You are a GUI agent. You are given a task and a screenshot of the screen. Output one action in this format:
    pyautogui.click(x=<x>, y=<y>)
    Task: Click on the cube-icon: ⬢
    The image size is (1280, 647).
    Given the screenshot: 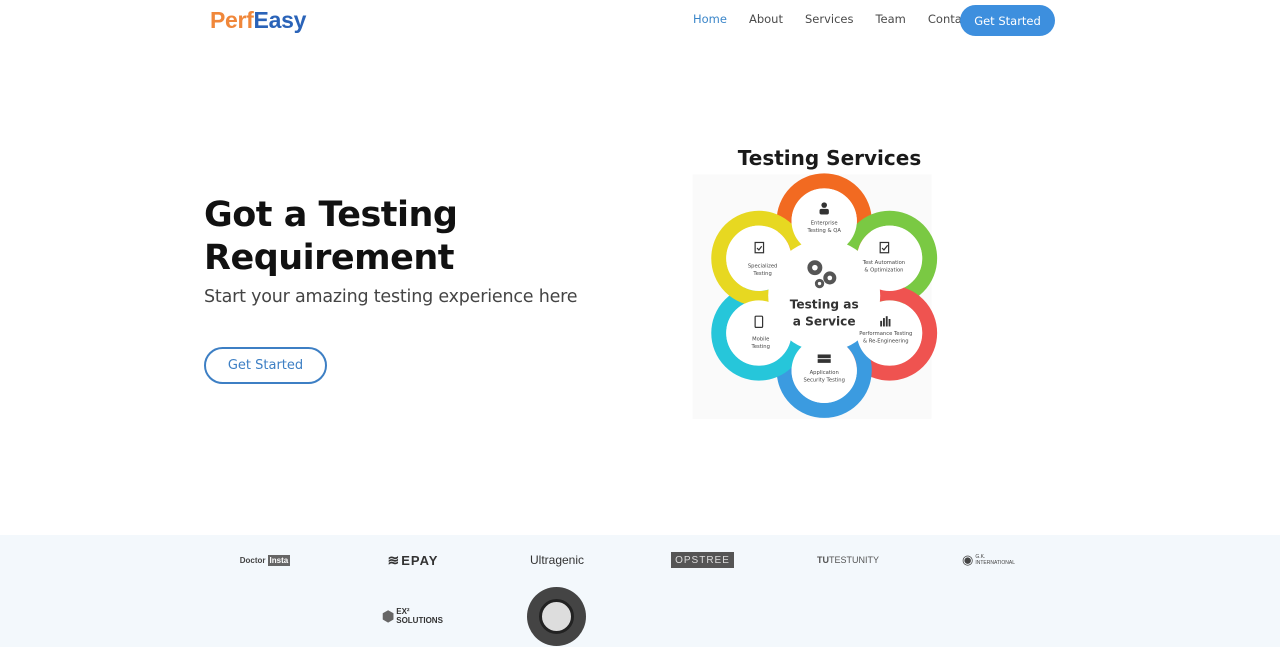 What is the action you would take?
    pyautogui.click(x=388, y=615)
    